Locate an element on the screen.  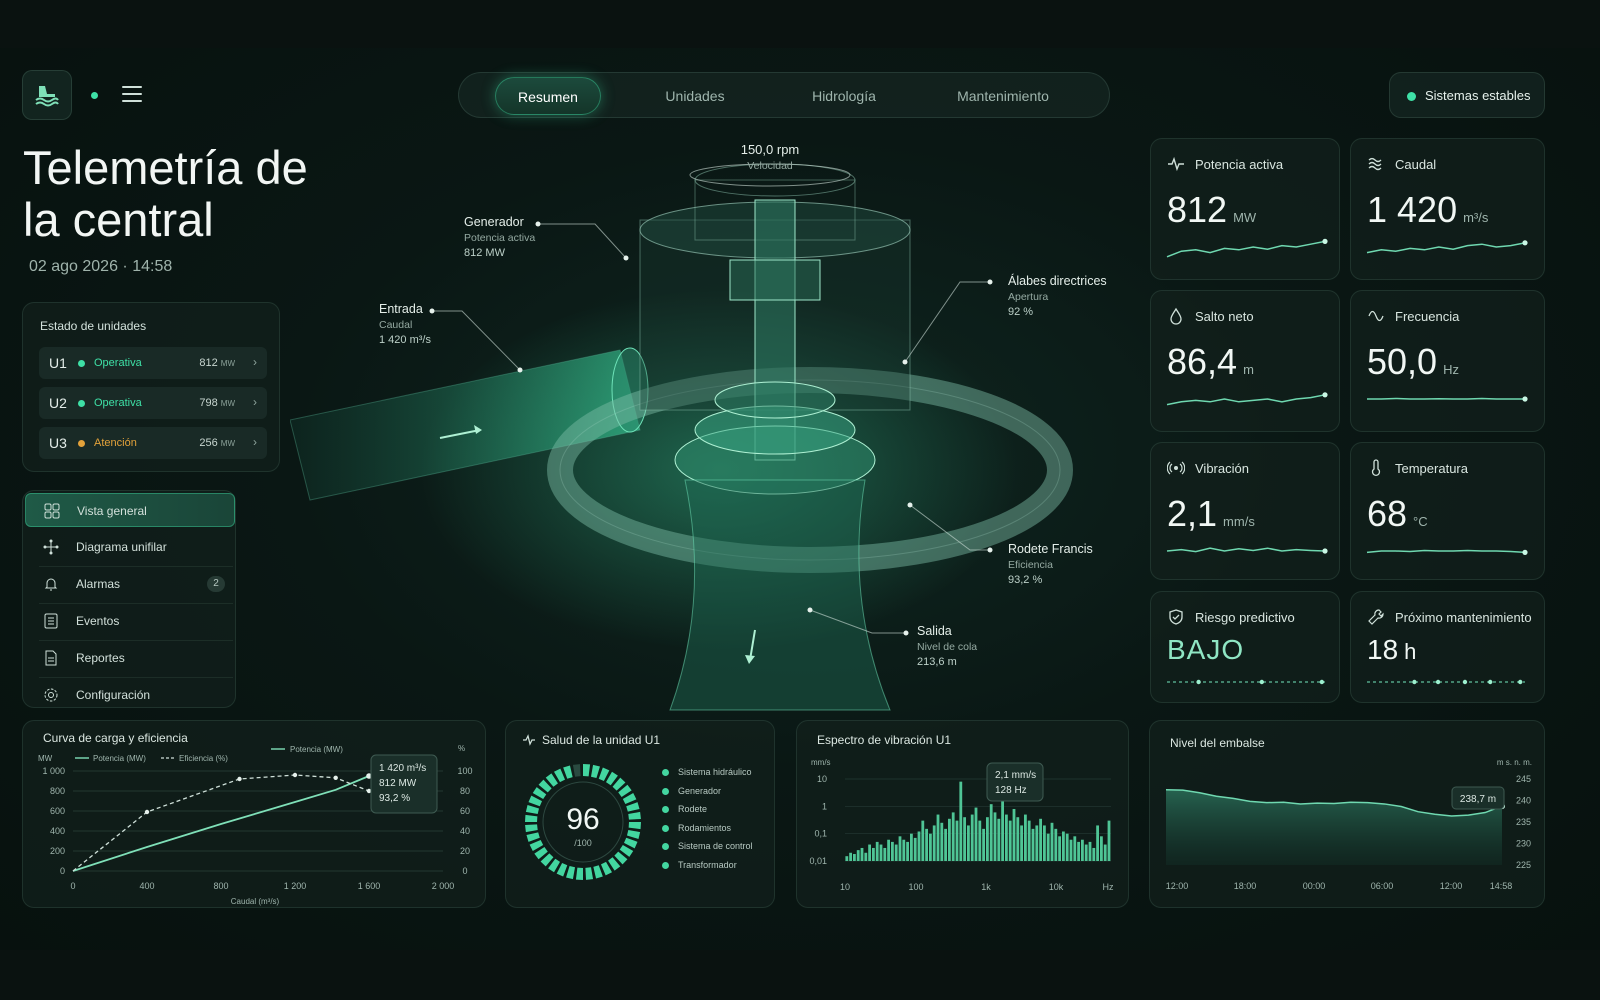
sidebar-item-network: Diagrama unifilar is located at coordinates (130, 547).